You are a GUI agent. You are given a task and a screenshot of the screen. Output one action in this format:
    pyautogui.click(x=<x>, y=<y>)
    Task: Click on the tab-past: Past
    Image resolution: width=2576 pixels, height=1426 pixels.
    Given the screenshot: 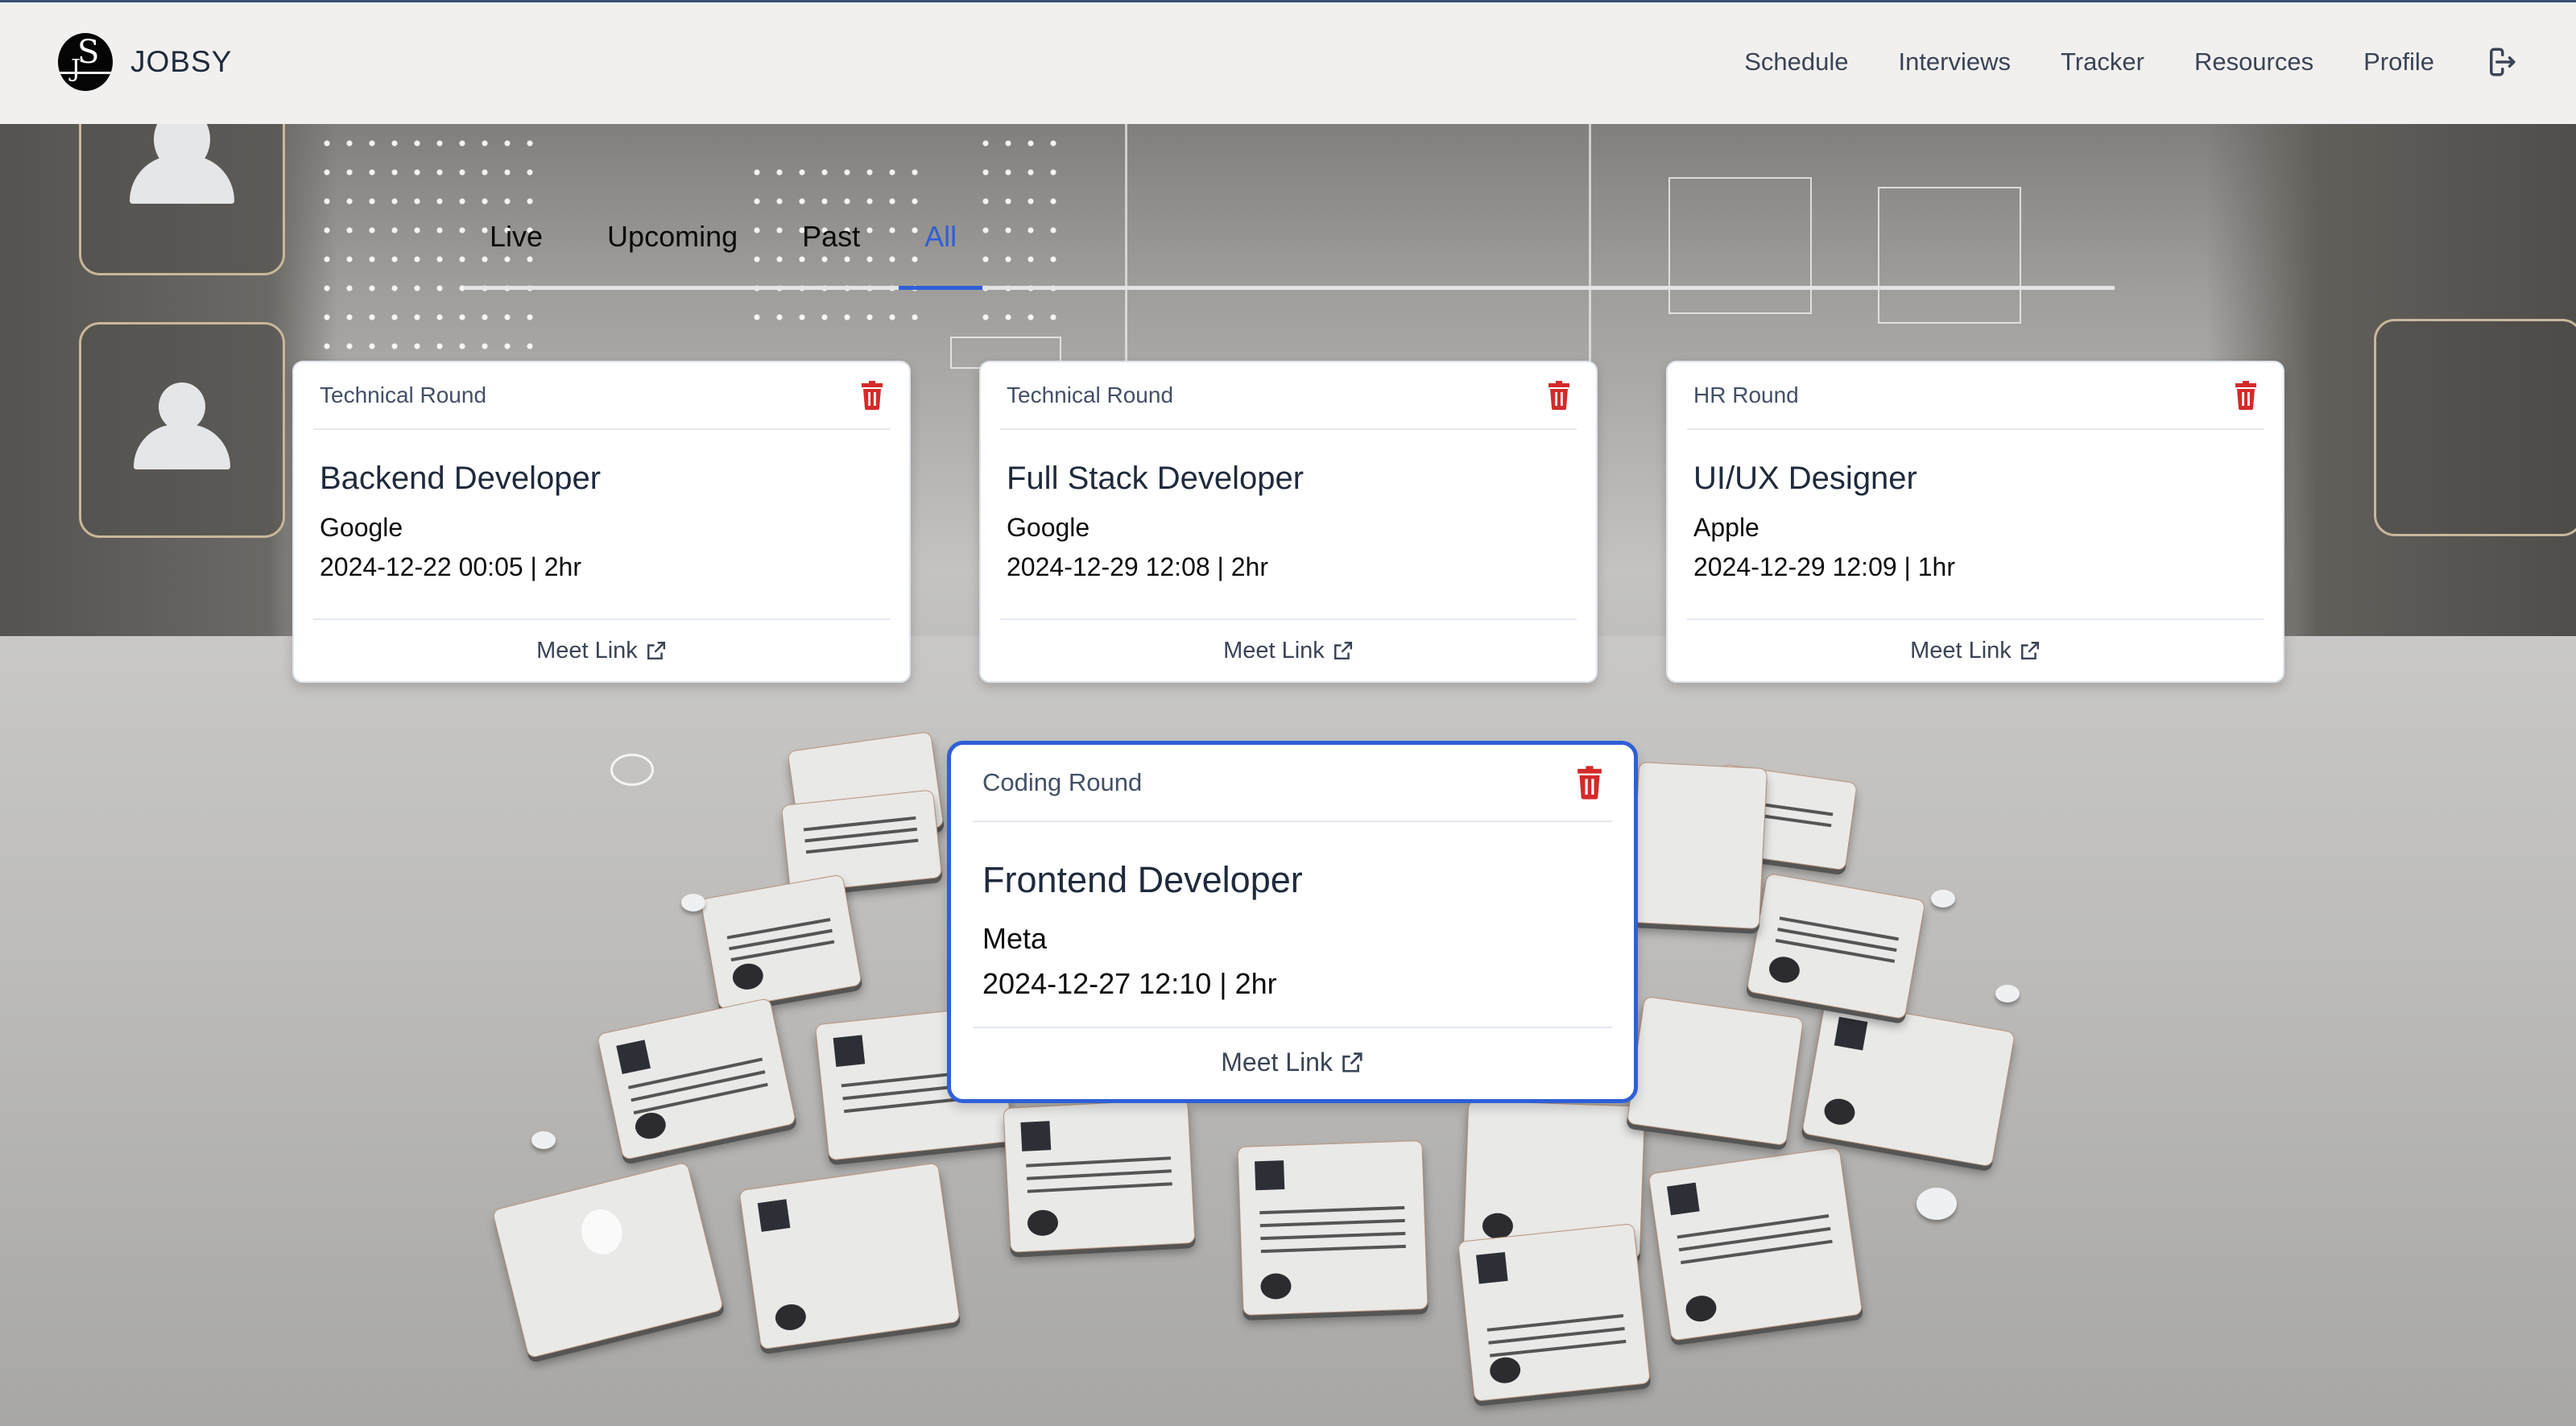 What is the action you would take?
    pyautogui.click(x=831, y=255)
    